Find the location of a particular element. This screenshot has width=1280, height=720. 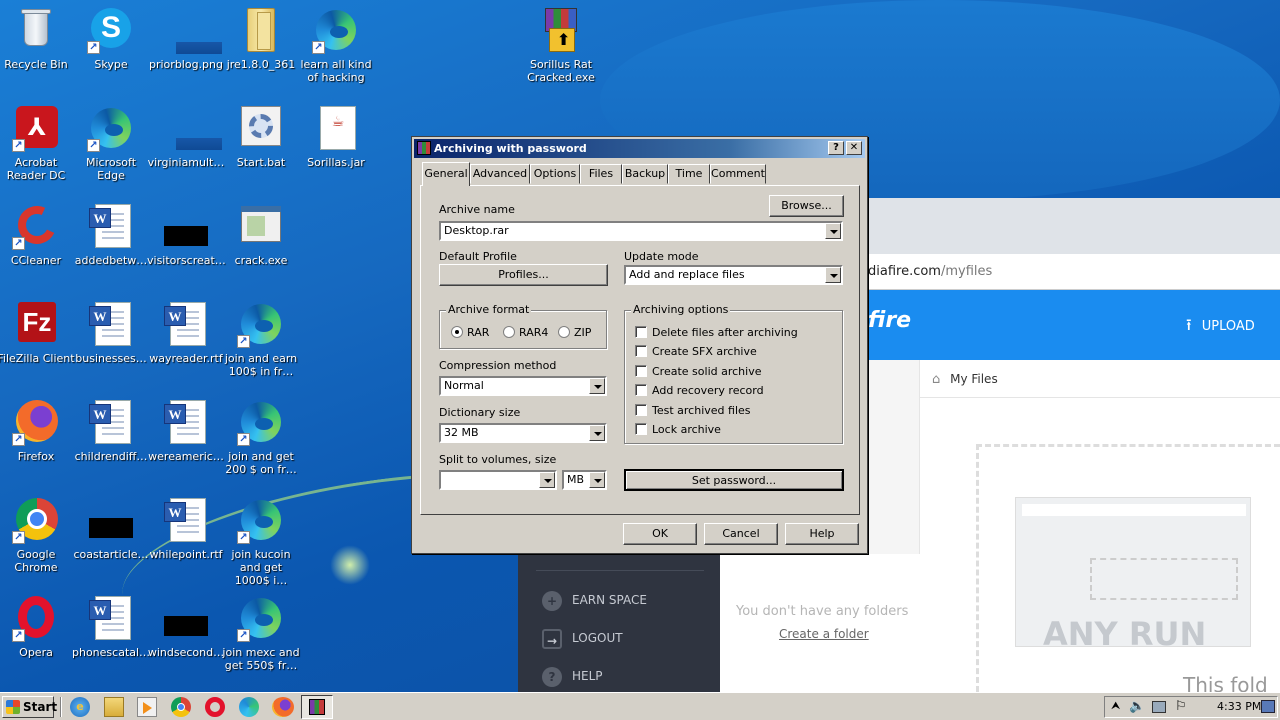

desktop-icon-sorillas-jar: ☕ Sorillas.jar is located at coordinates (336, 136).